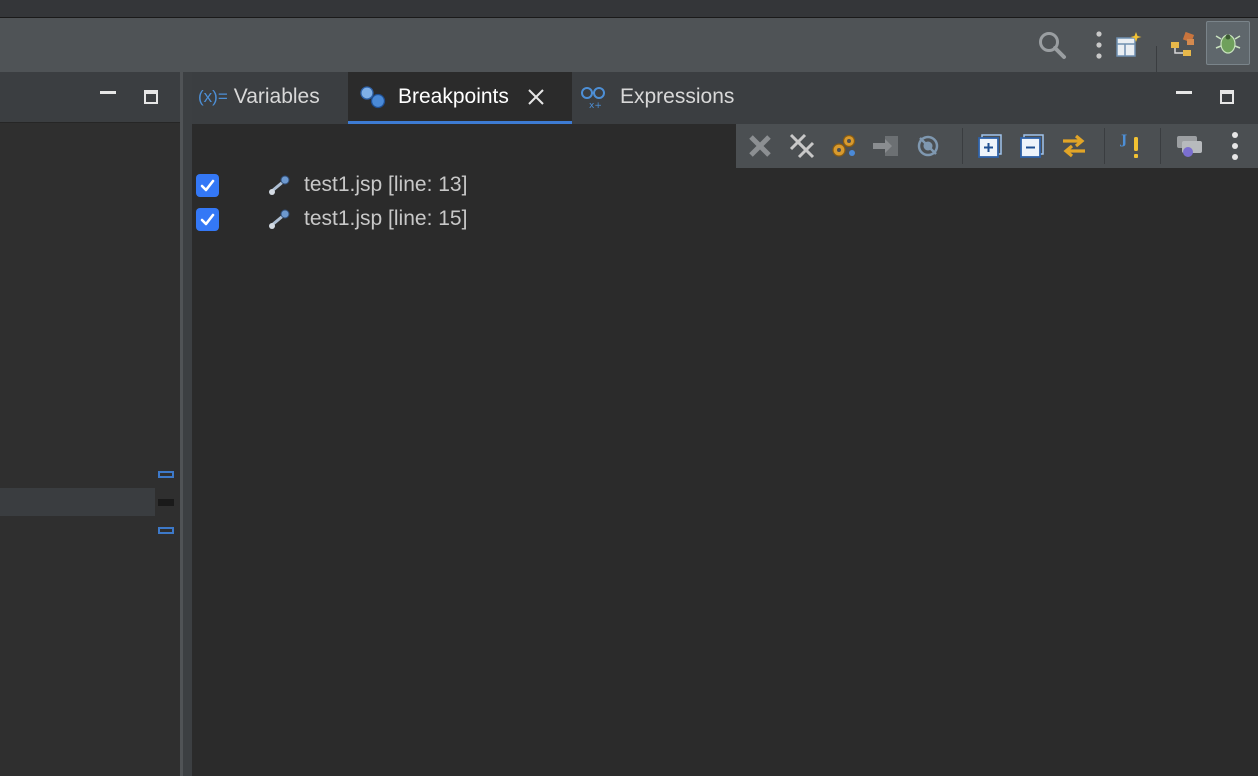 The width and height of the screenshot is (1258, 776). Describe the element at coordinates (725, 219) in the screenshot. I see `list-item: test1.jsp [line: 15]` at that location.